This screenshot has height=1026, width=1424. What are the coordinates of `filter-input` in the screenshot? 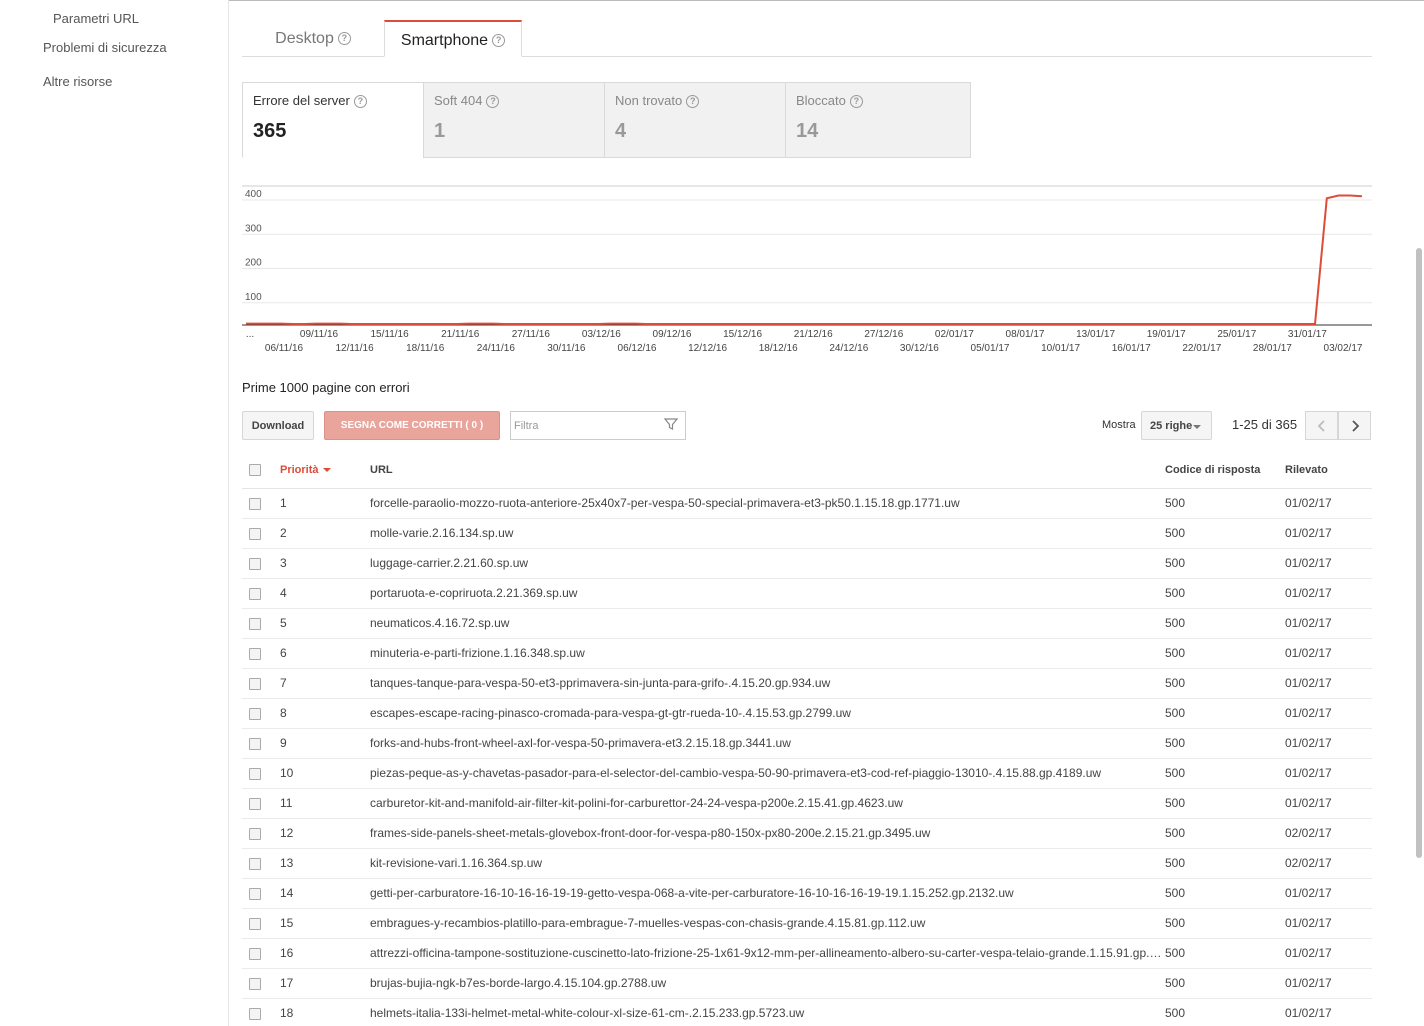 It's located at (598, 425).